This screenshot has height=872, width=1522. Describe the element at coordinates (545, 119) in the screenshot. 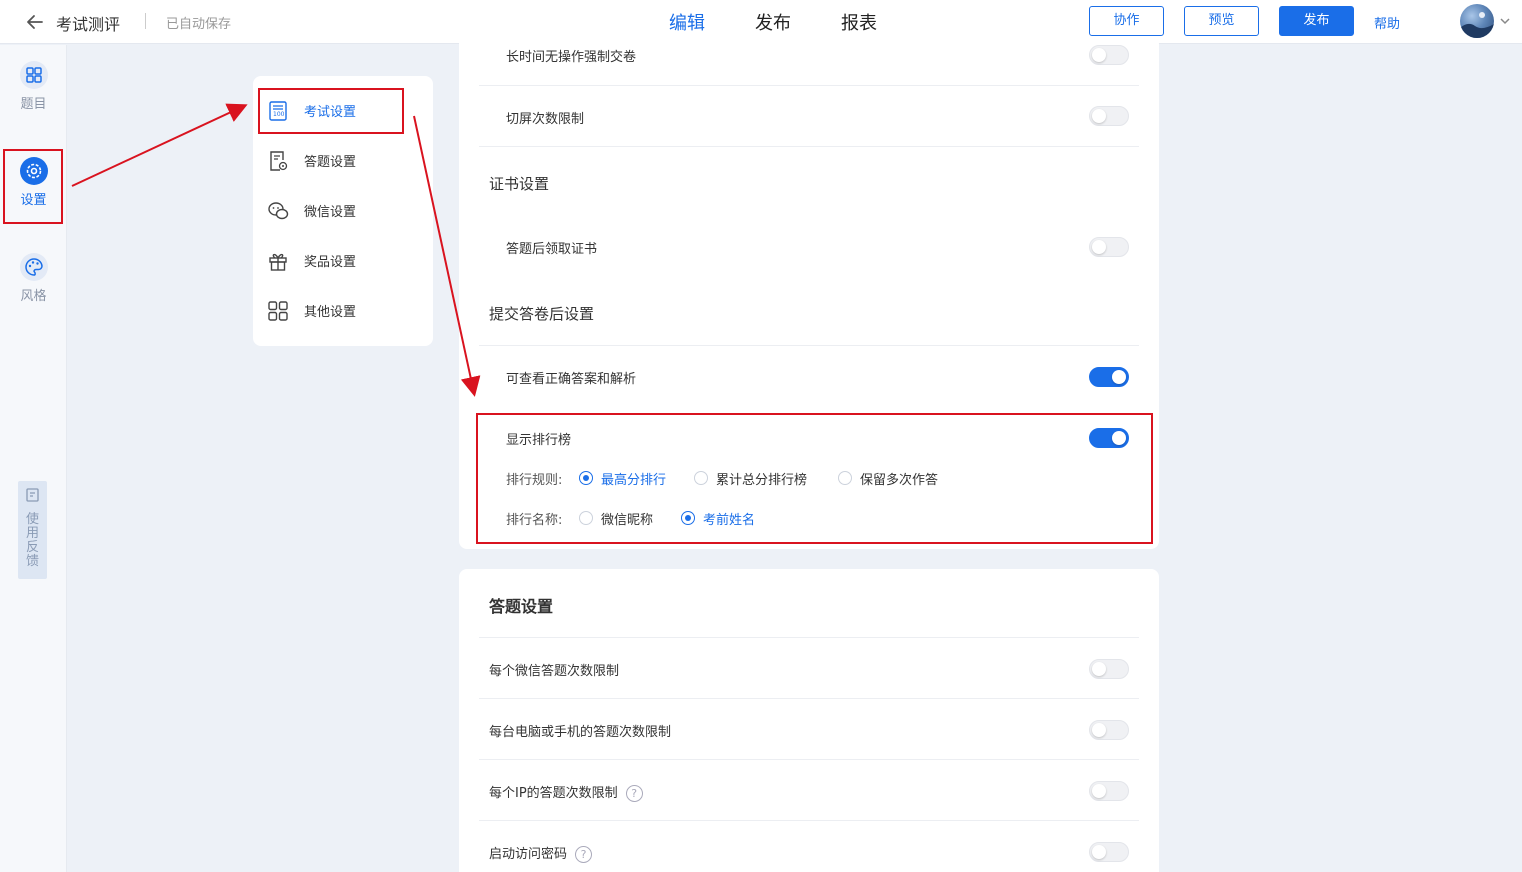

I see `setting-label: 切屏次数限制` at that location.